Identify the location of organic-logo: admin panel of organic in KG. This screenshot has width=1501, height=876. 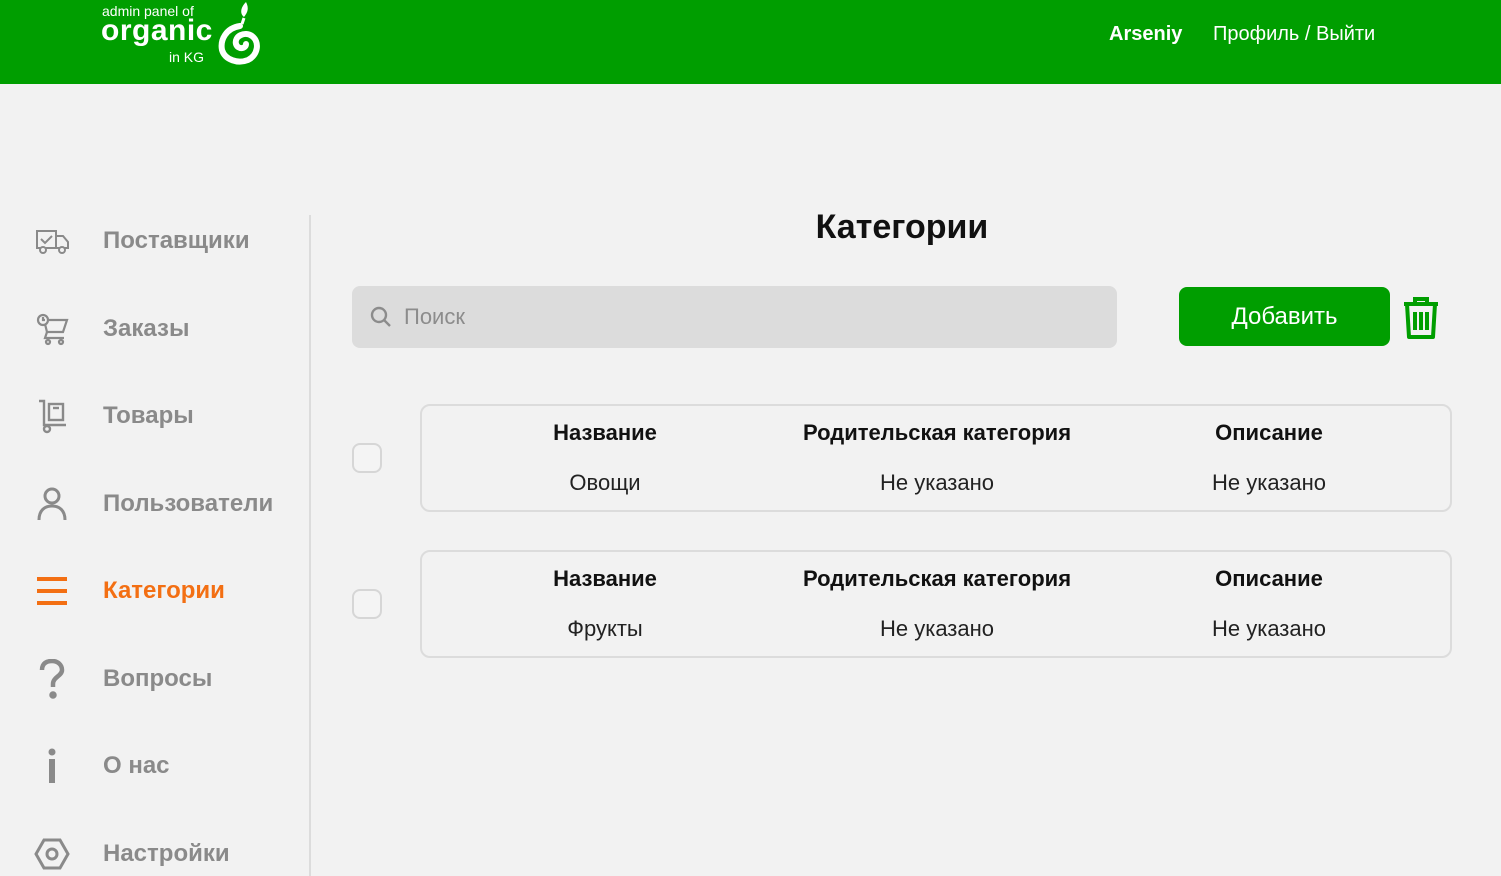
(181, 35).